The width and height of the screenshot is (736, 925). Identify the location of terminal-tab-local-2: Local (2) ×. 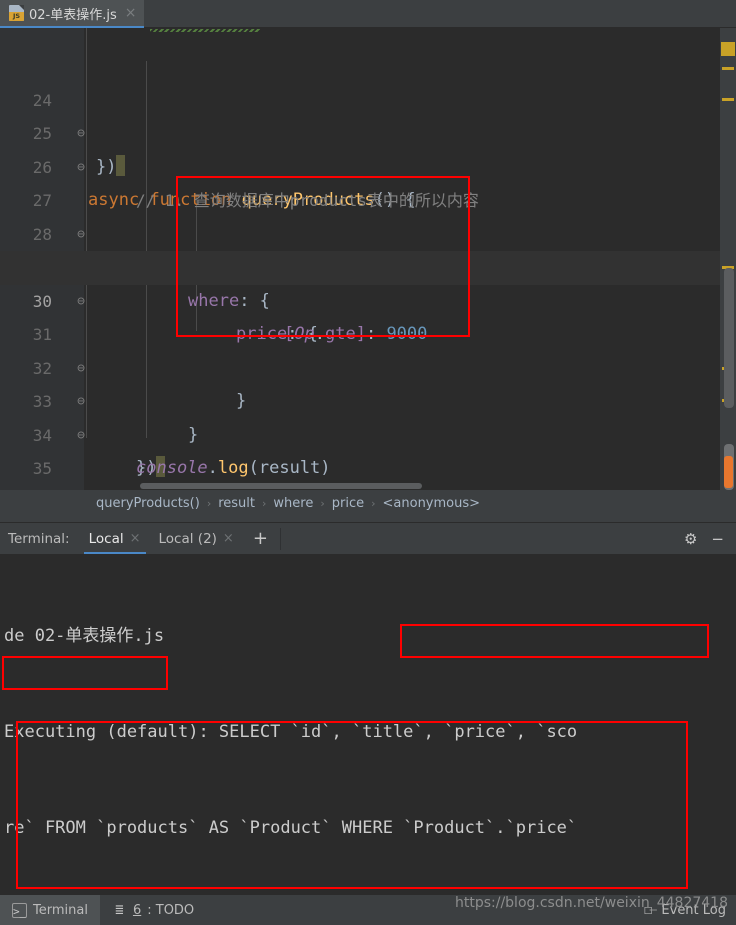
(196, 539).